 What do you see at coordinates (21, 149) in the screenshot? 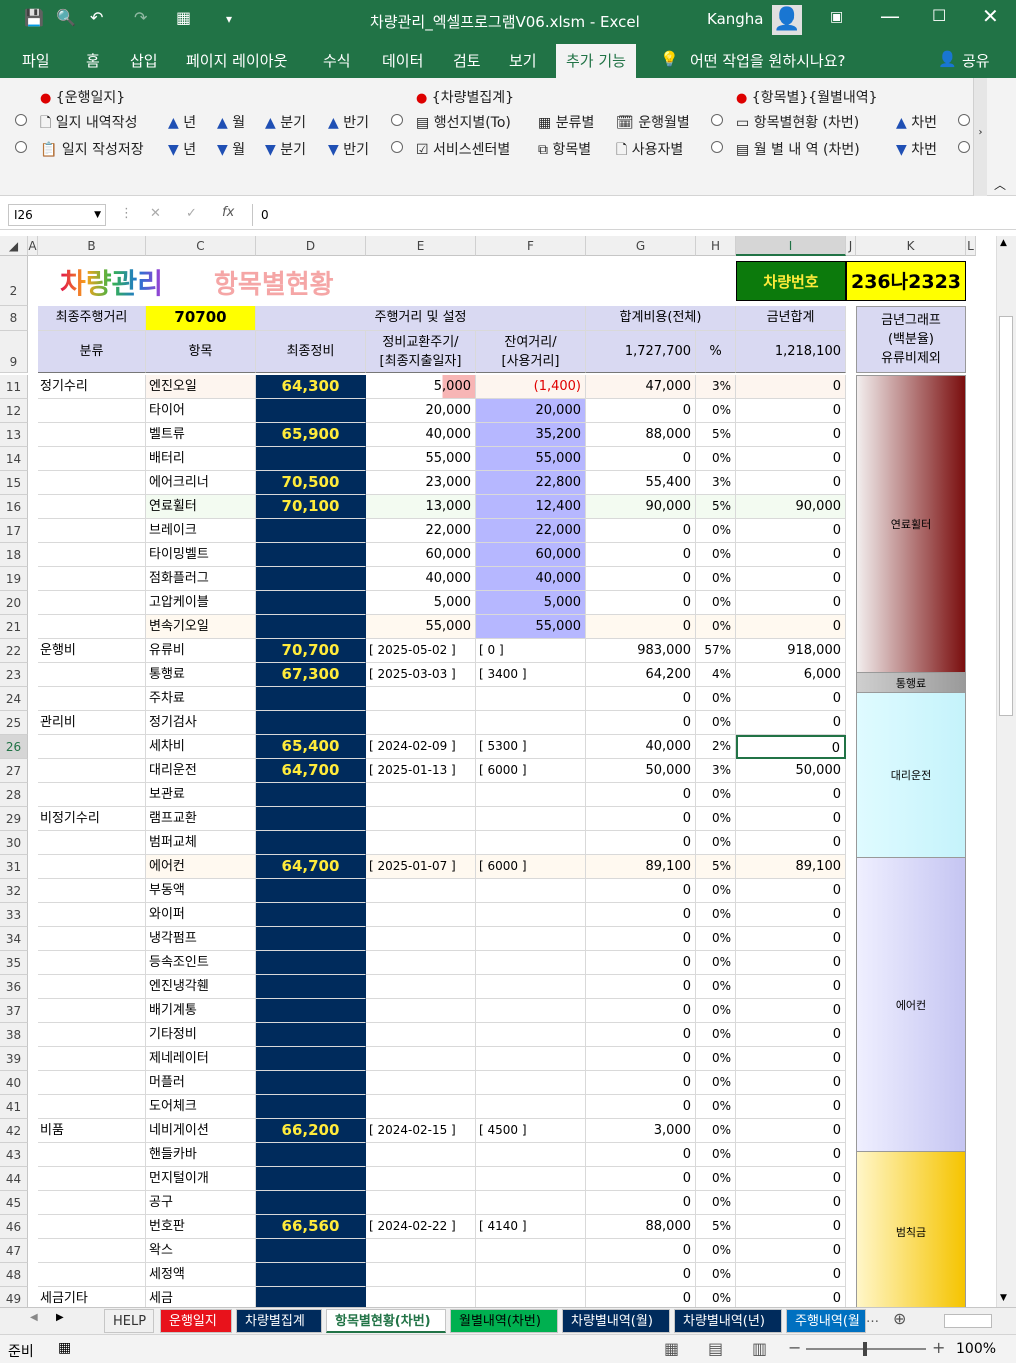
I see `radio-journal-save` at bounding box center [21, 149].